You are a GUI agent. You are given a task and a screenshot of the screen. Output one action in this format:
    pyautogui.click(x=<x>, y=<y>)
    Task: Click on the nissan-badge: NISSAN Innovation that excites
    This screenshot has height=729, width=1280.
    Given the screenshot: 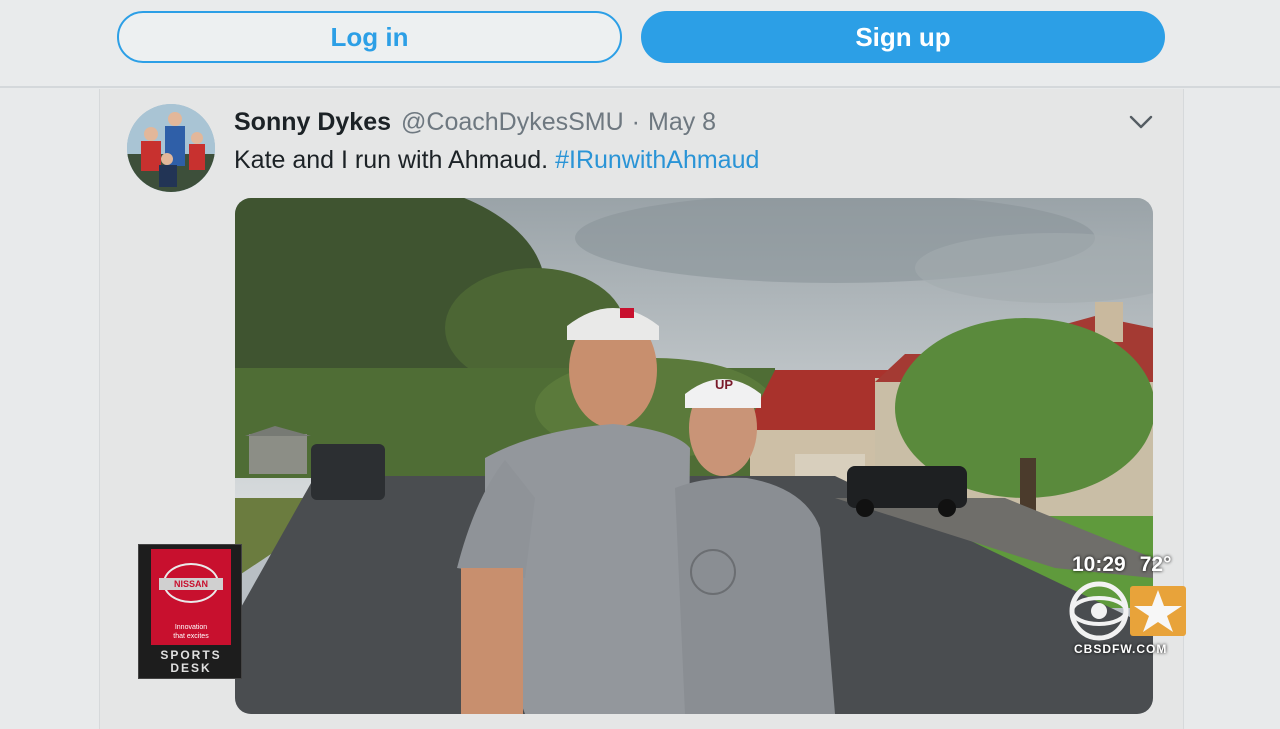 What is the action you would take?
    pyautogui.click(x=191, y=597)
    